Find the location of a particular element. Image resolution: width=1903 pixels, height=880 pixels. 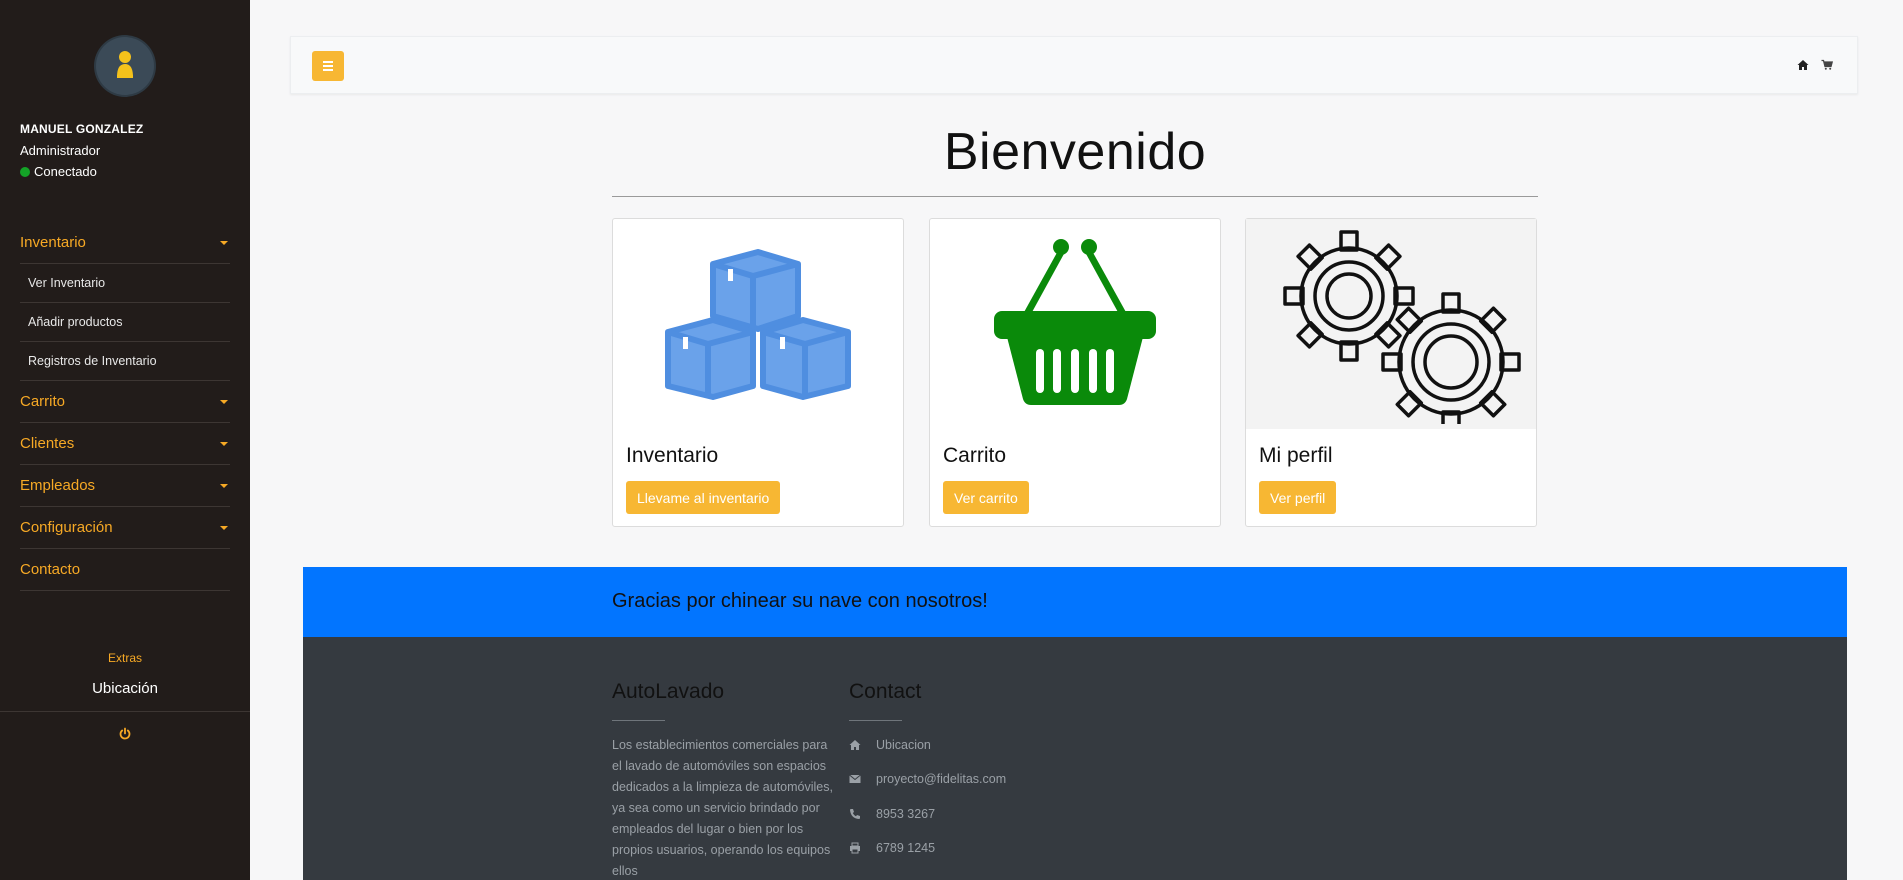

contact-email-text: proyecto@fidelitas.com is located at coordinates (941, 779).